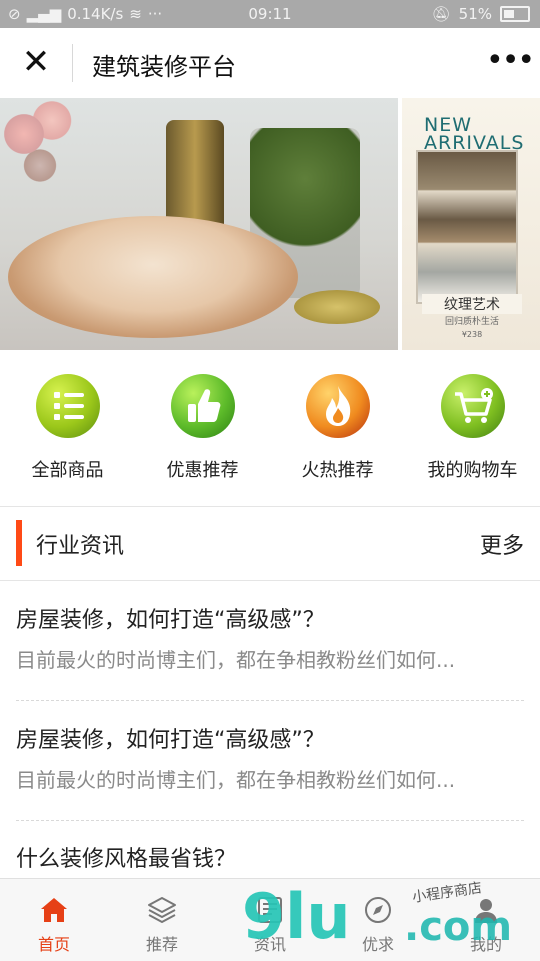 This screenshot has height=961, width=540. I want to click on category-promotions: 优惠推荐, so click(202, 428).